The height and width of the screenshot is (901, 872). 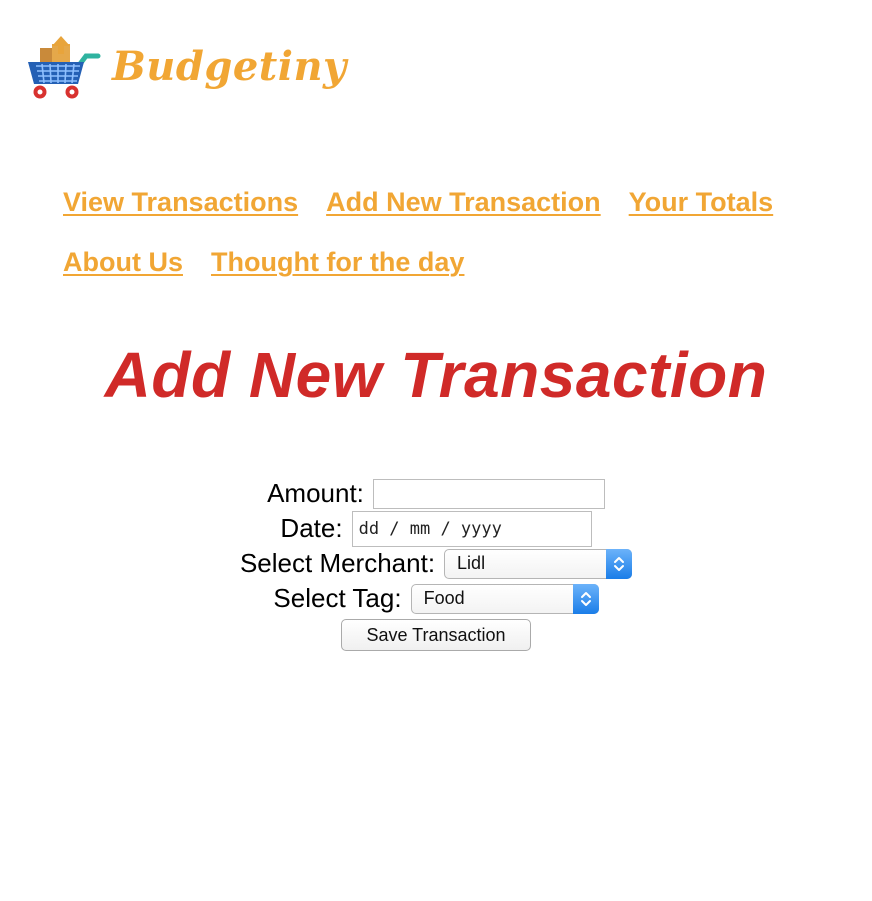 I want to click on date-input: dd / mm / yyyy, so click(x=471, y=528).